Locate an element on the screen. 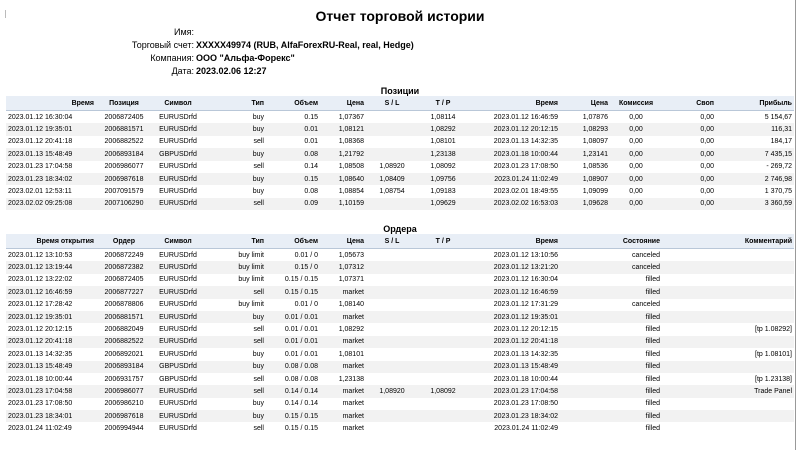  orders-header-2: Символ is located at coordinates (178, 241).